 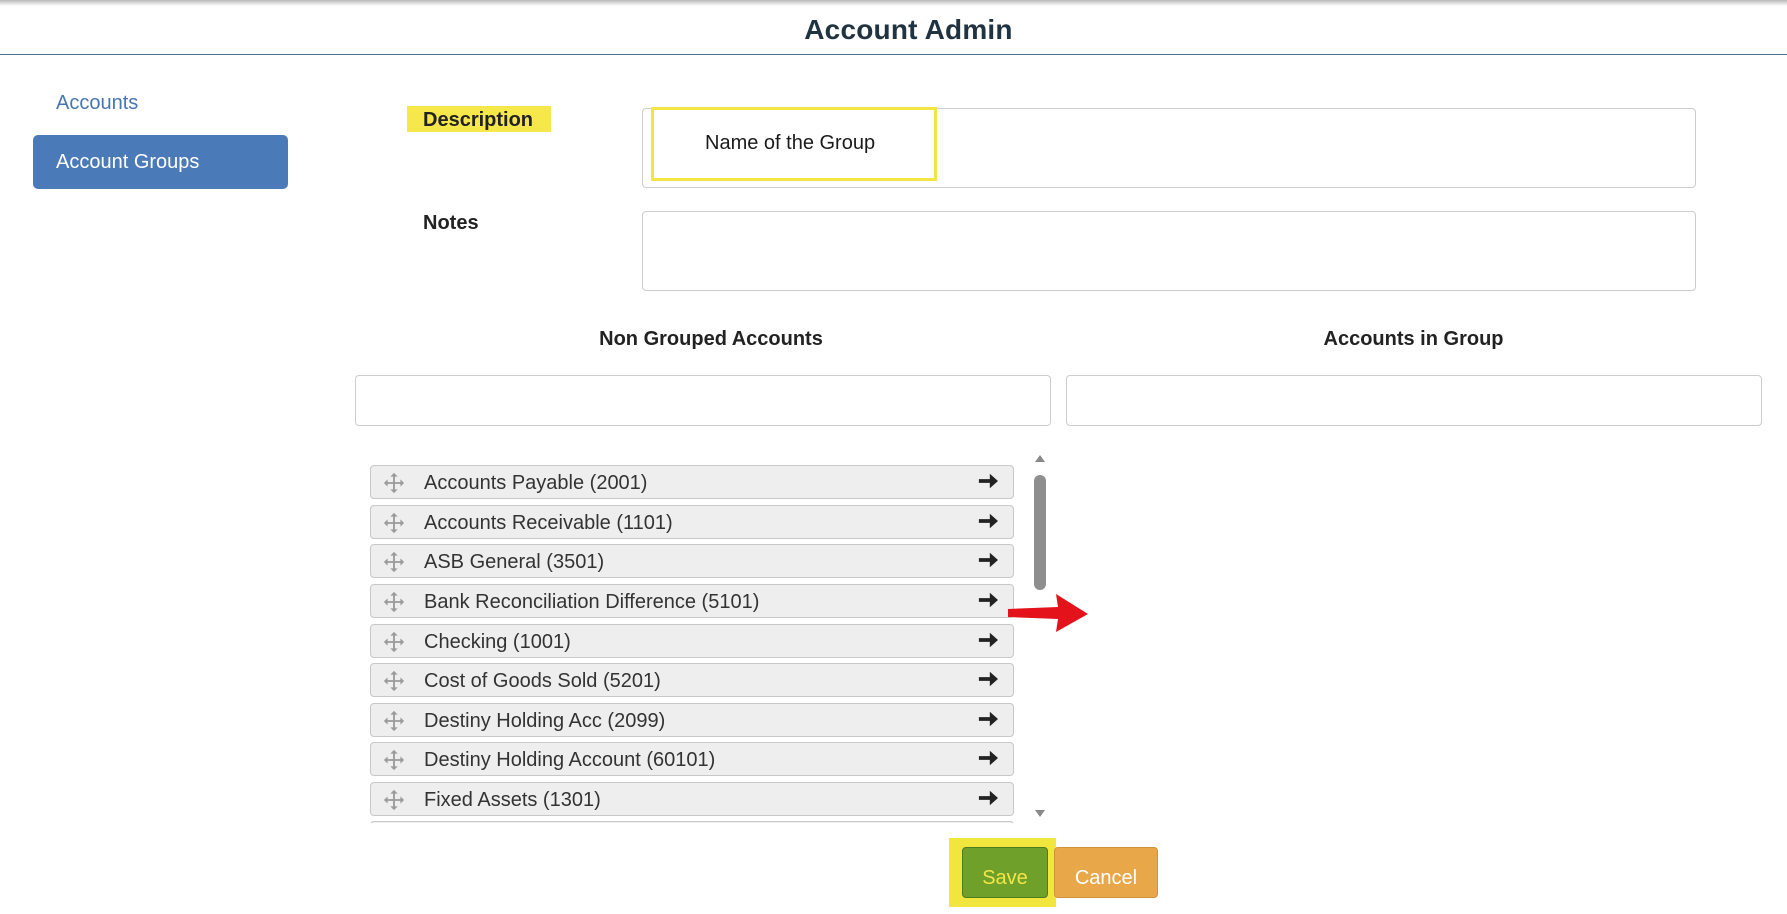 What do you see at coordinates (908, 29) in the screenshot?
I see `page-title: Account Admin` at bounding box center [908, 29].